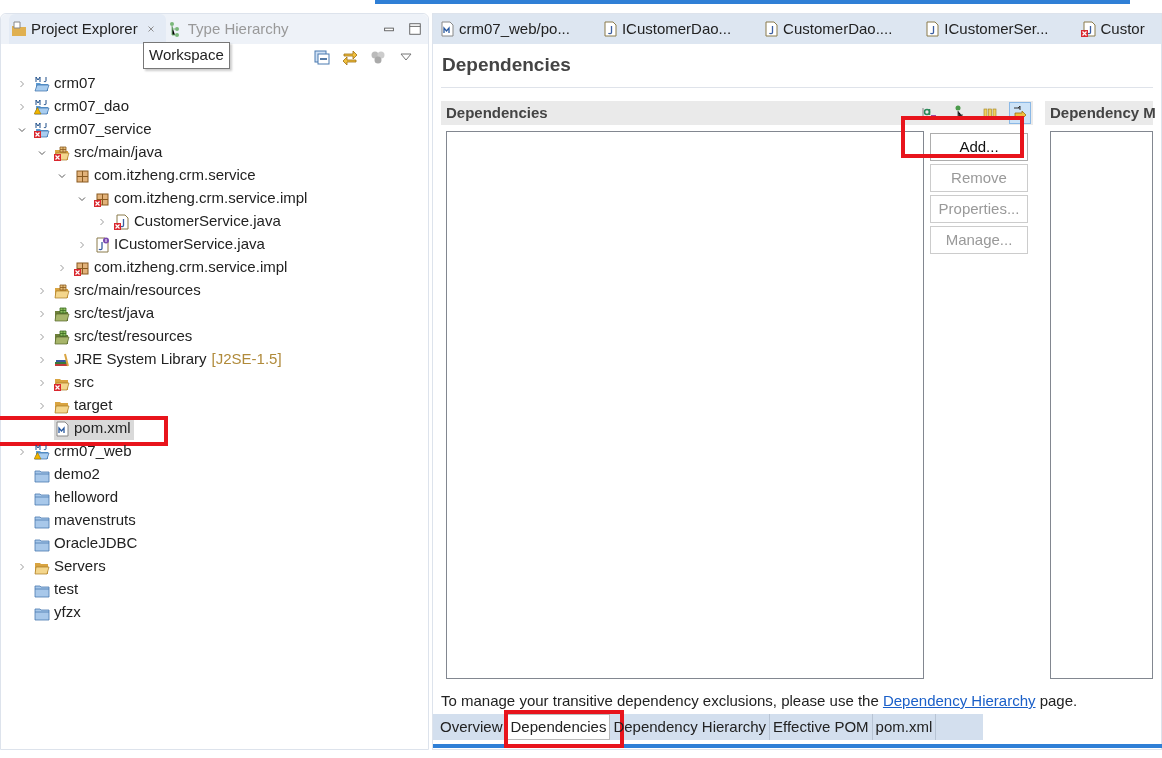  What do you see at coordinates (959, 700) in the screenshot?
I see `hyperlink: Dependency Hierarchy` at bounding box center [959, 700].